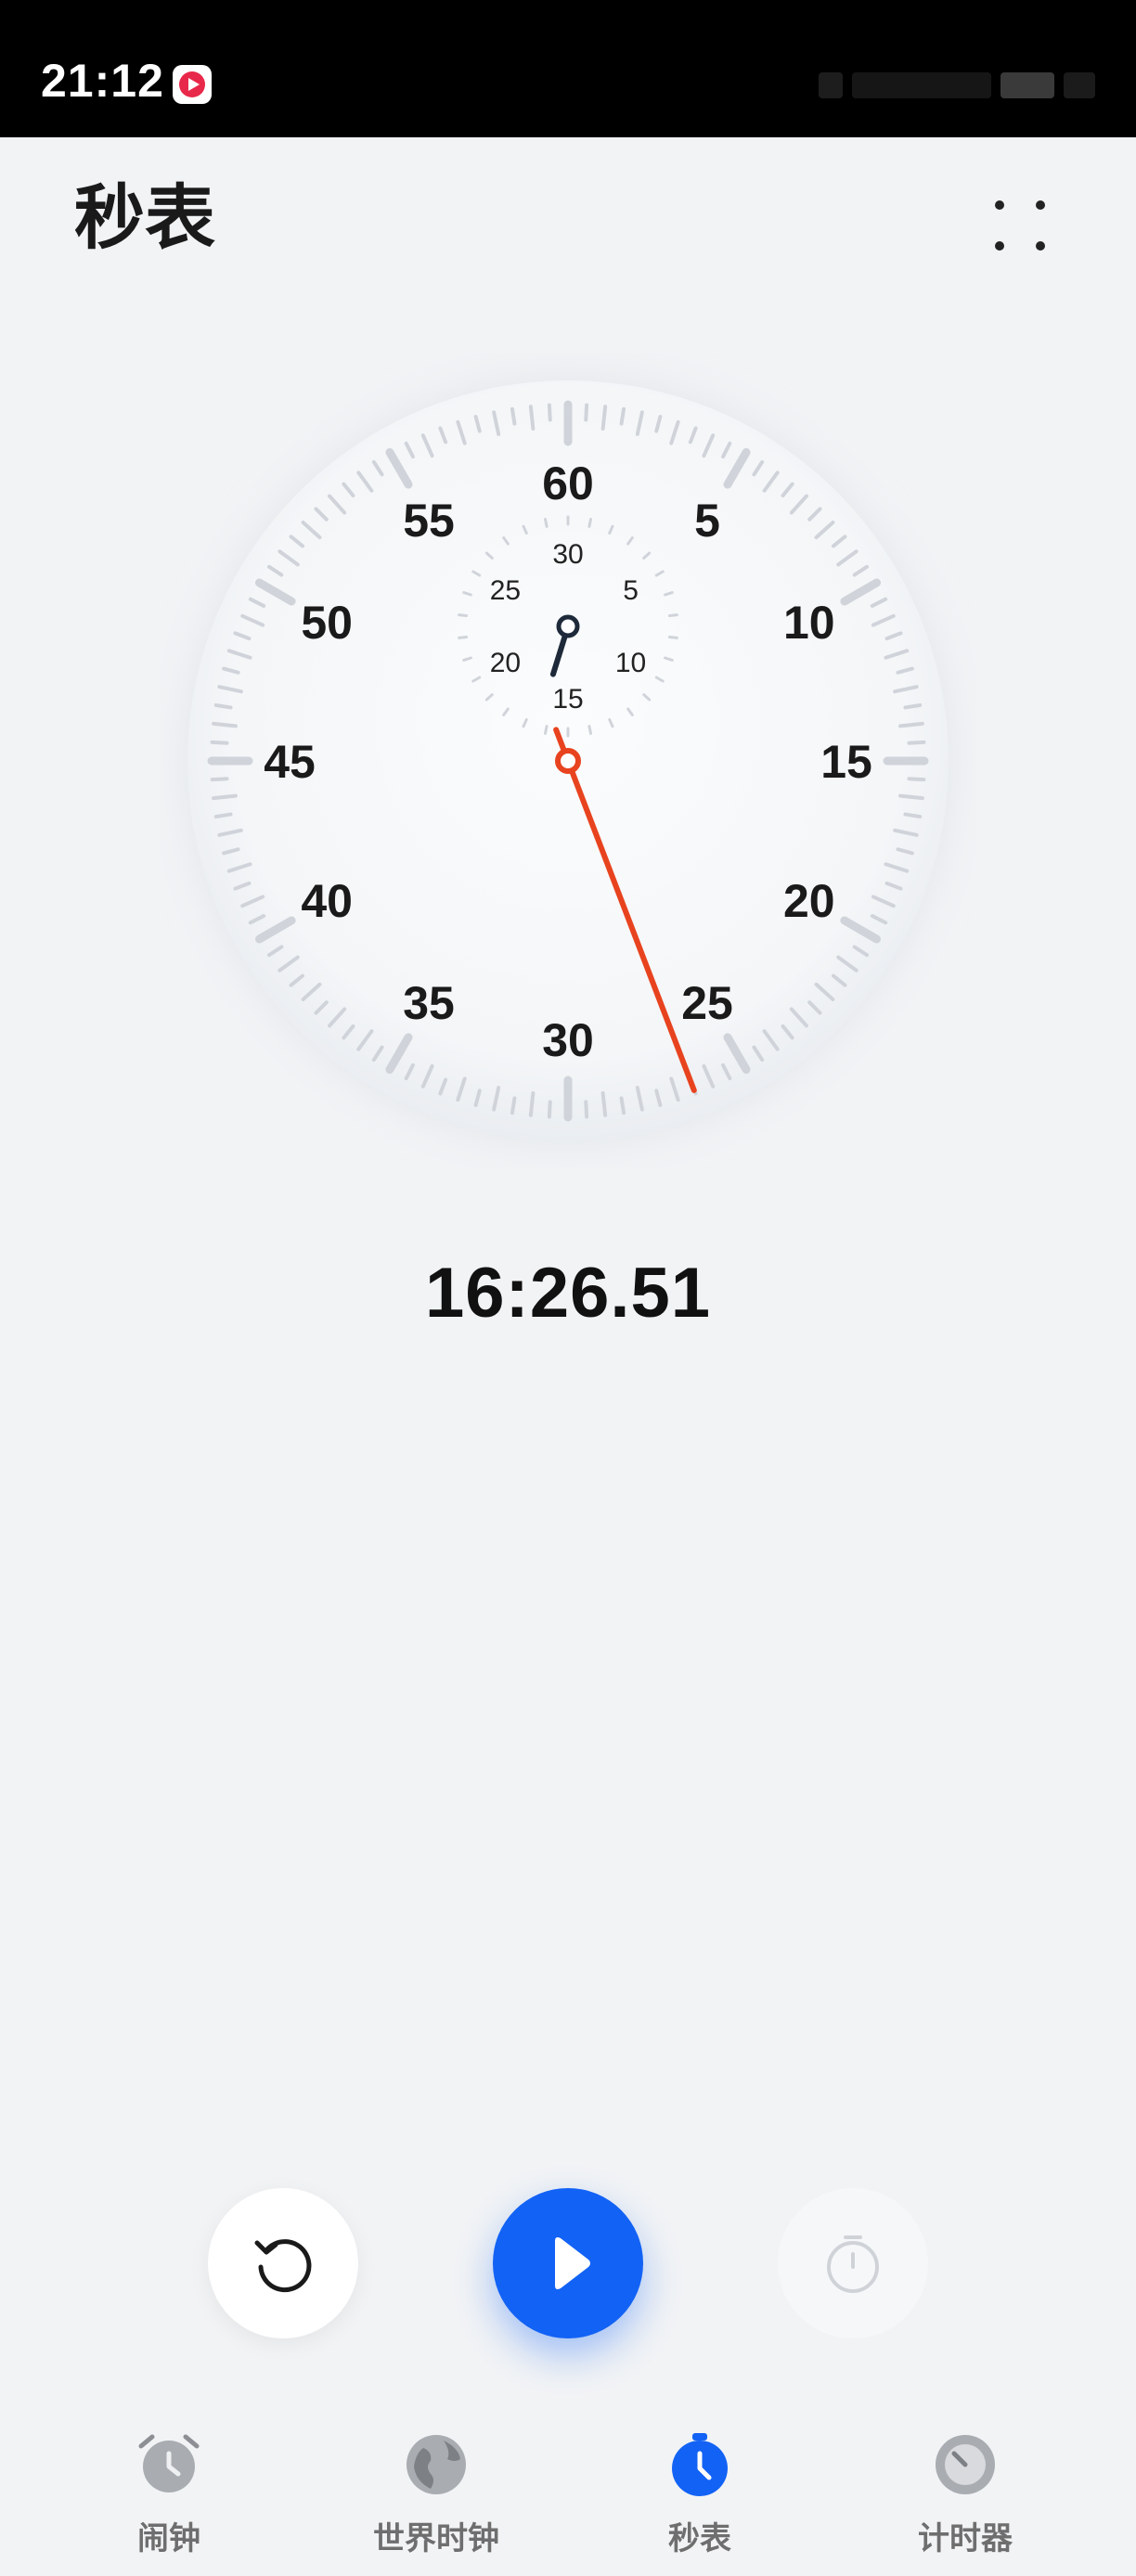 The image size is (1136, 2576). Describe the element at coordinates (809, 901) in the screenshot. I see `seconds-label: 20` at that location.